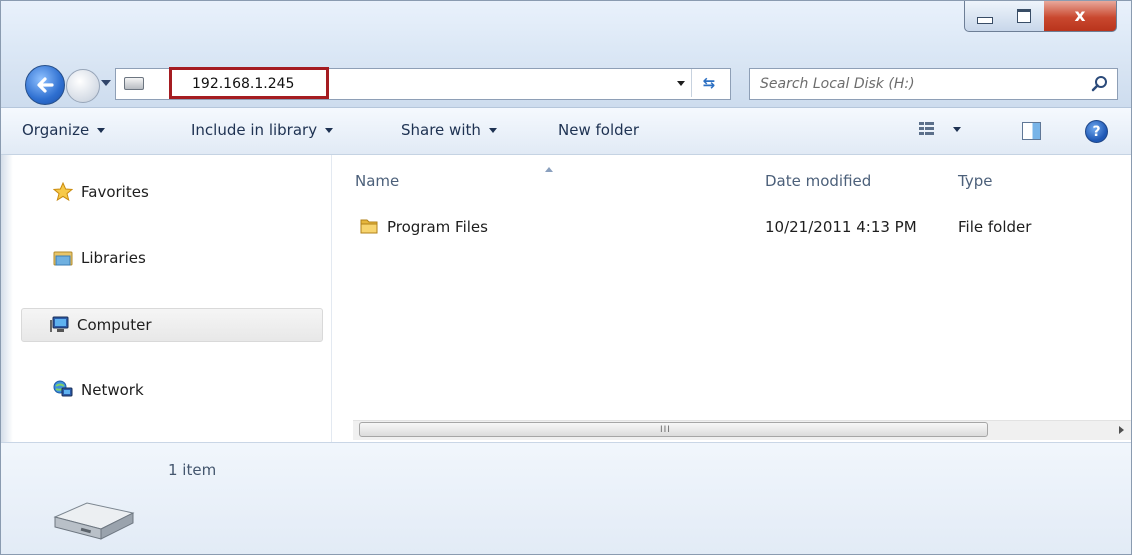  What do you see at coordinates (83, 86) in the screenshot?
I see `forward-button` at bounding box center [83, 86].